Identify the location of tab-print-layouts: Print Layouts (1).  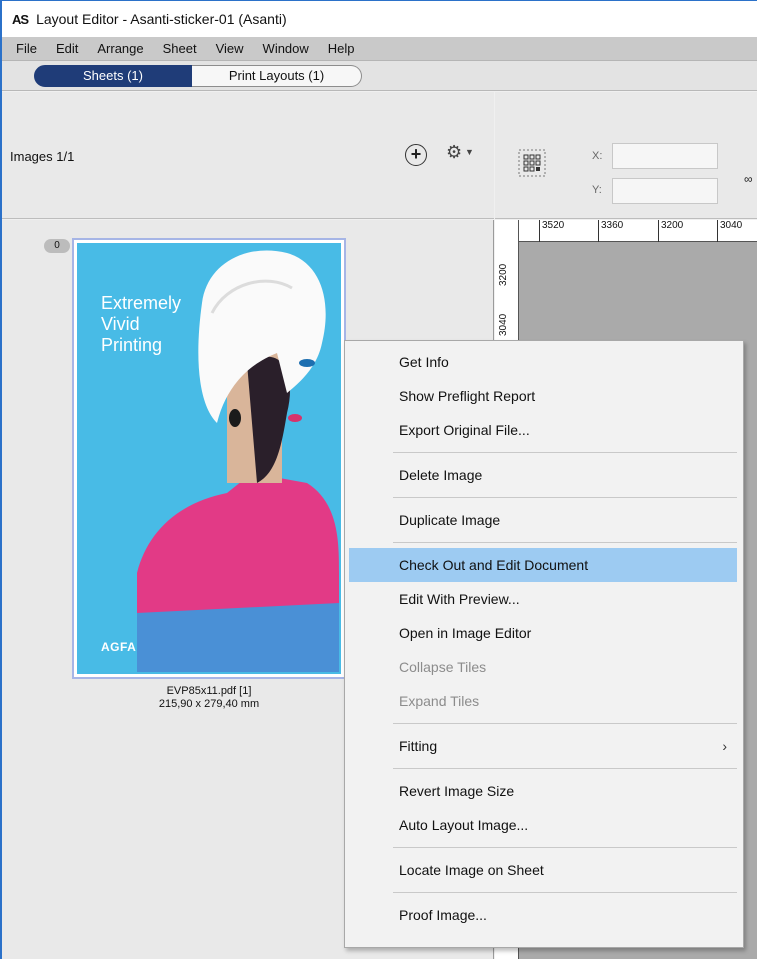
(277, 76).